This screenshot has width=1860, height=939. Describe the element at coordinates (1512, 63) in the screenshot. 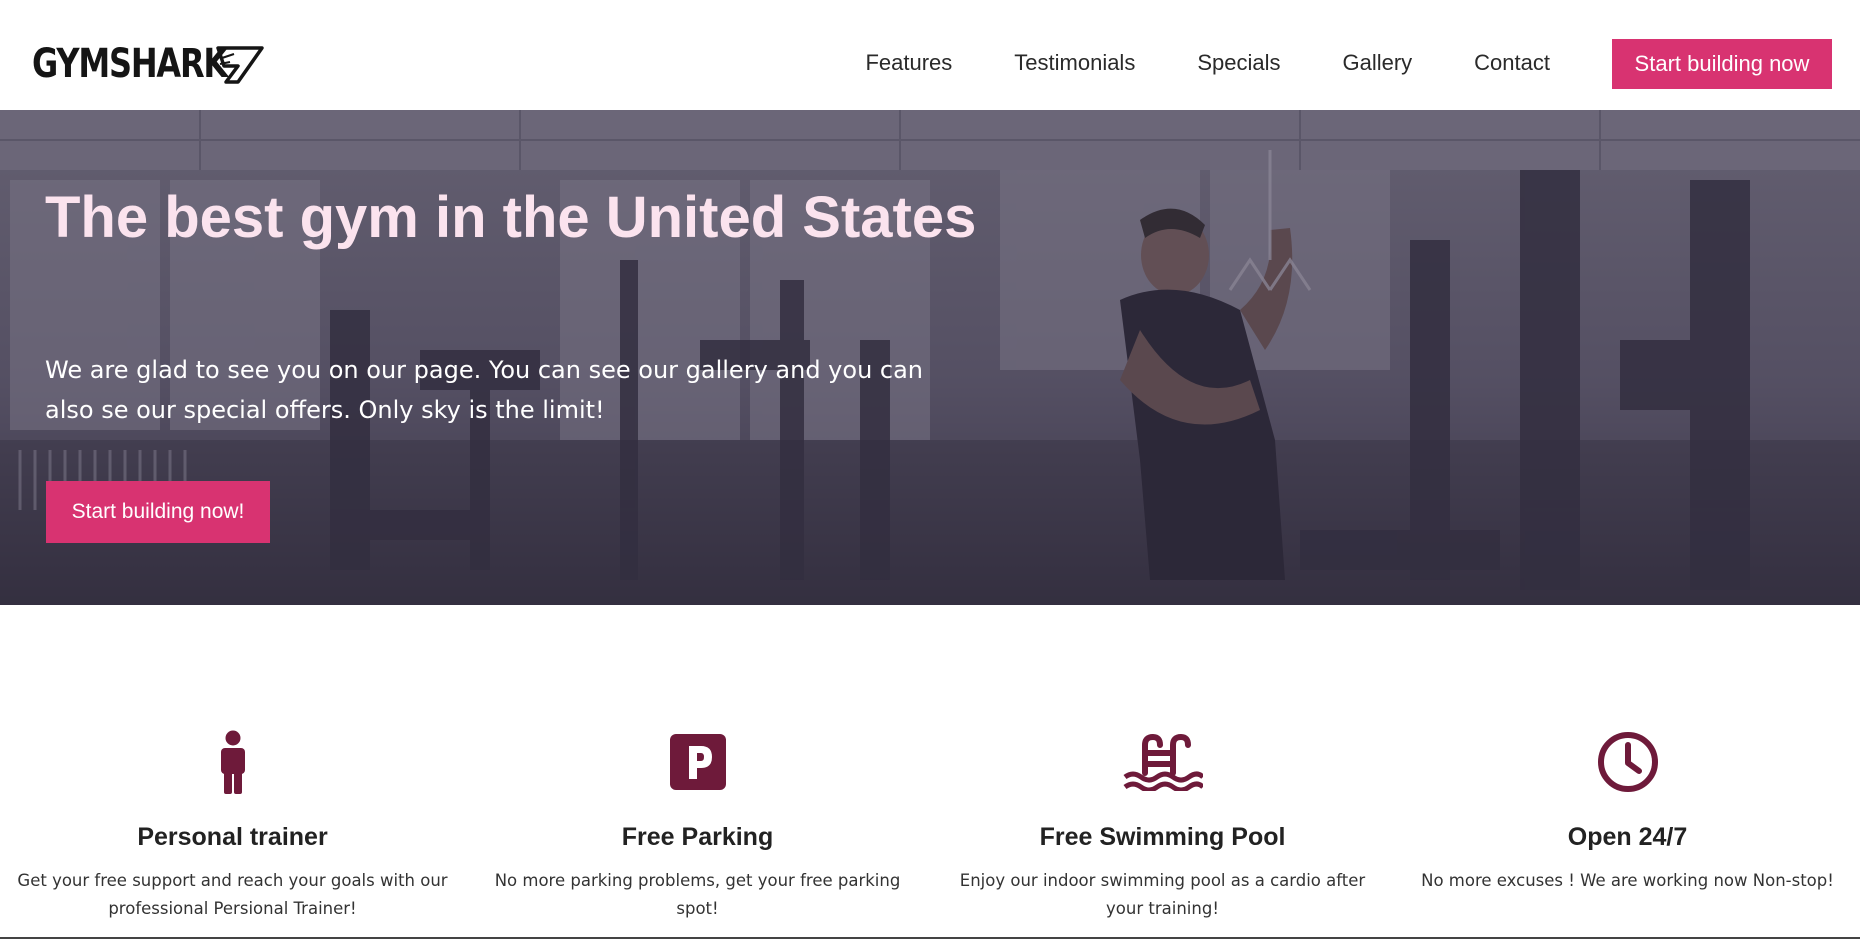

I see `nav-link-contact: Contact` at that location.